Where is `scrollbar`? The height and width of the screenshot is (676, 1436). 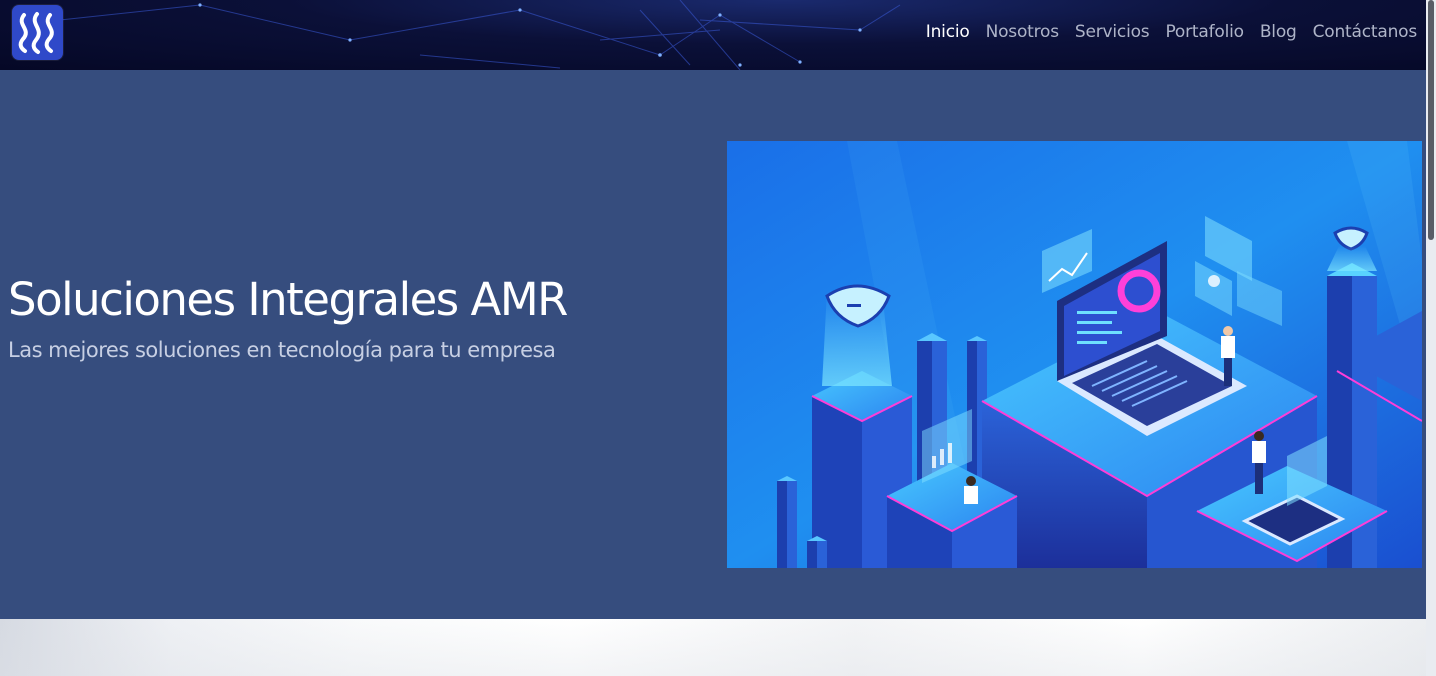 scrollbar is located at coordinates (1431, 338).